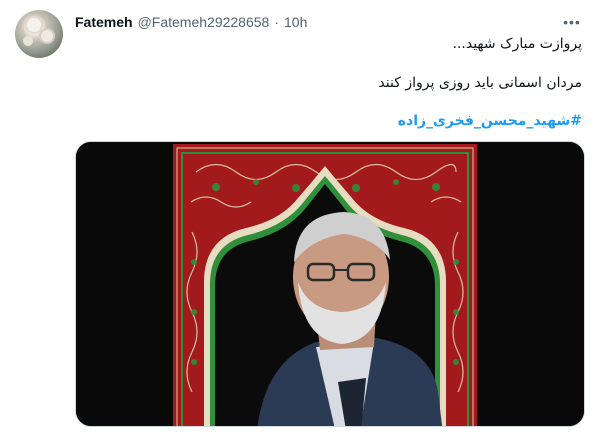 The height and width of the screenshot is (434, 598). What do you see at coordinates (204, 22) in the screenshot?
I see `user-handle: @Fatemeh29228658` at bounding box center [204, 22].